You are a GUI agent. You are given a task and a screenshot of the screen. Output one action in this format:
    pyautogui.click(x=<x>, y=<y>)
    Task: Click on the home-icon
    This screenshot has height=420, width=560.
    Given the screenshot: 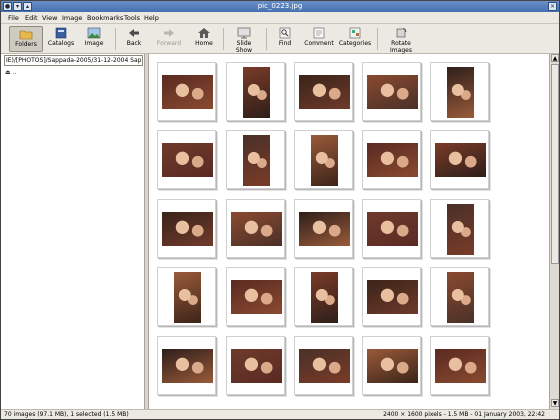 What is the action you would take?
    pyautogui.click(x=204, y=33)
    